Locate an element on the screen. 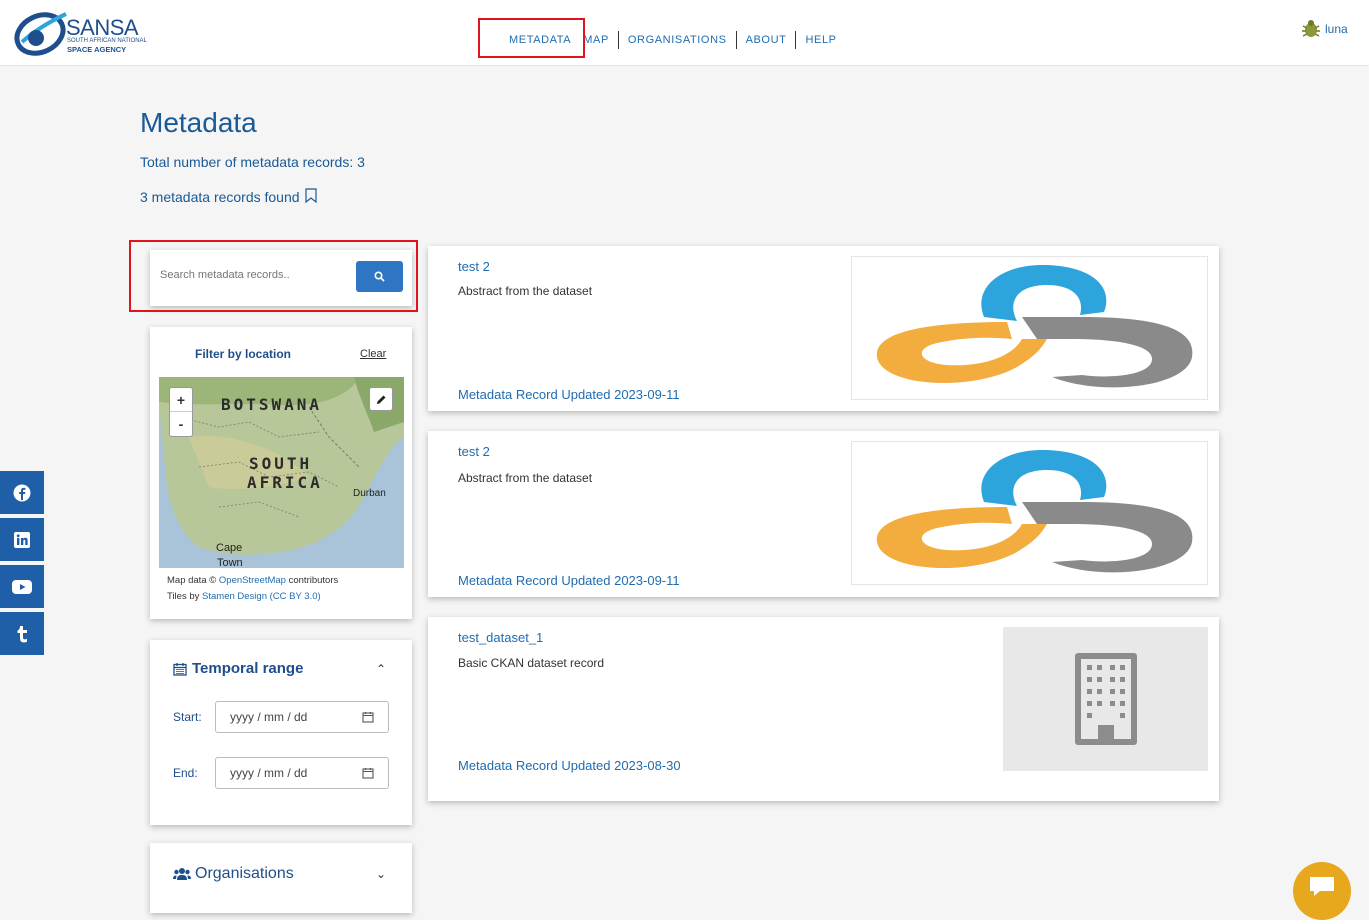  map-attribution-2: Tiles by Stamen Design (CC BY 3.0) is located at coordinates (244, 596).